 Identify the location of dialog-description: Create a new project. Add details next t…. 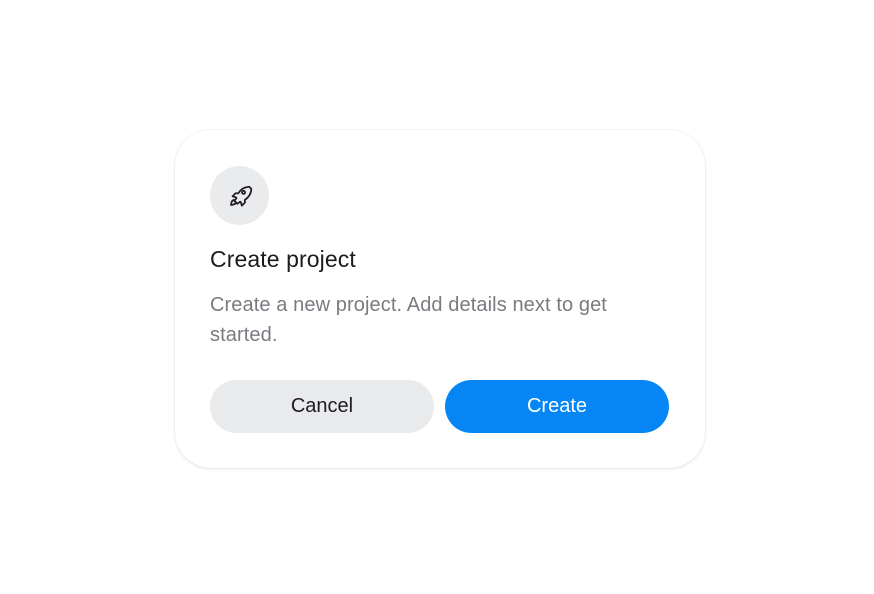
(408, 320).